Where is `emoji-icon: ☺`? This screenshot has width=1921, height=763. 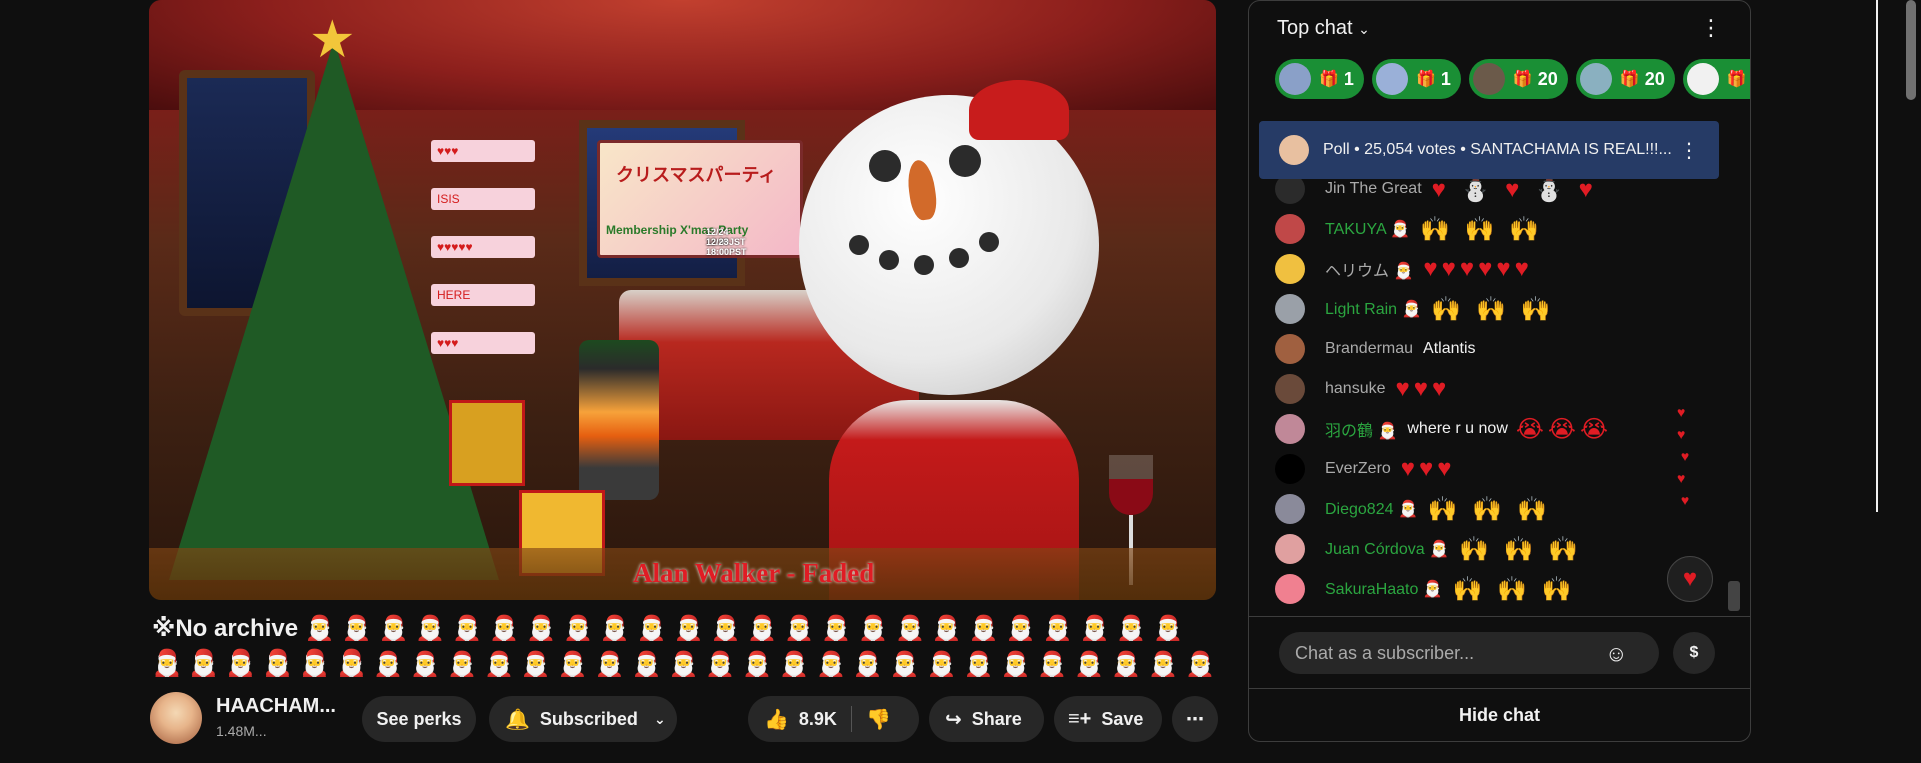 emoji-icon: ☺ is located at coordinates (1616, 654).